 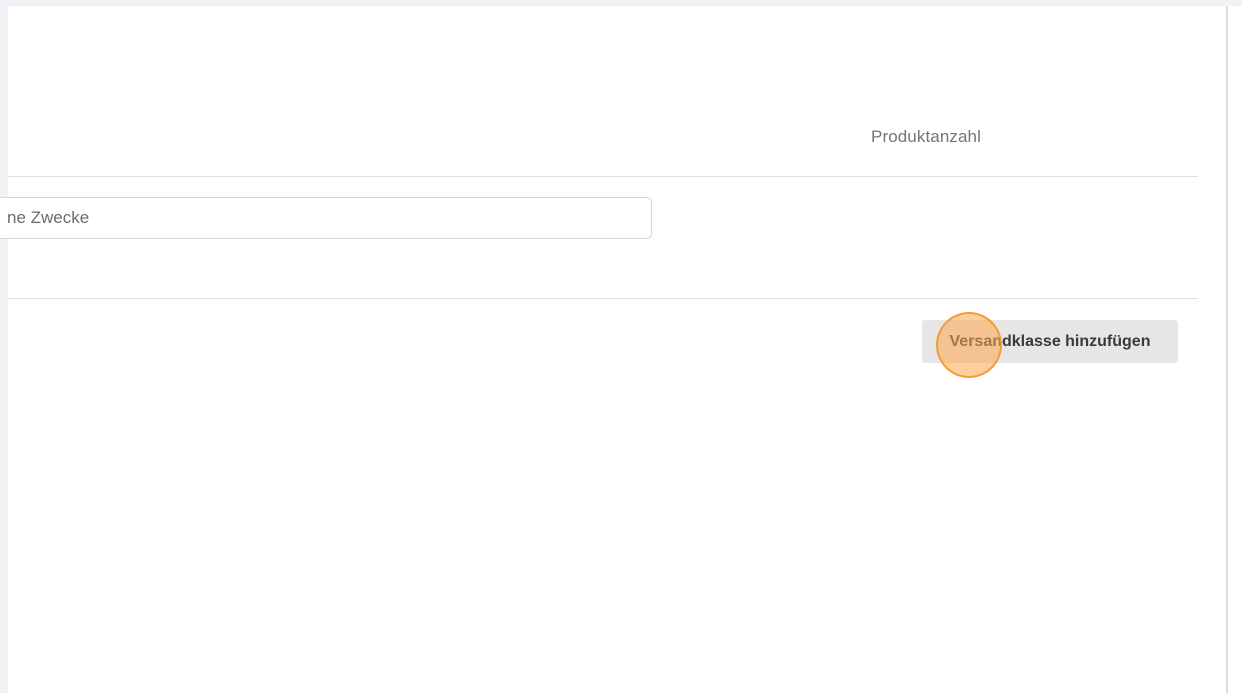 I want to click on column-header-product-count: Produktanzahl, so click(x=926, y=136).